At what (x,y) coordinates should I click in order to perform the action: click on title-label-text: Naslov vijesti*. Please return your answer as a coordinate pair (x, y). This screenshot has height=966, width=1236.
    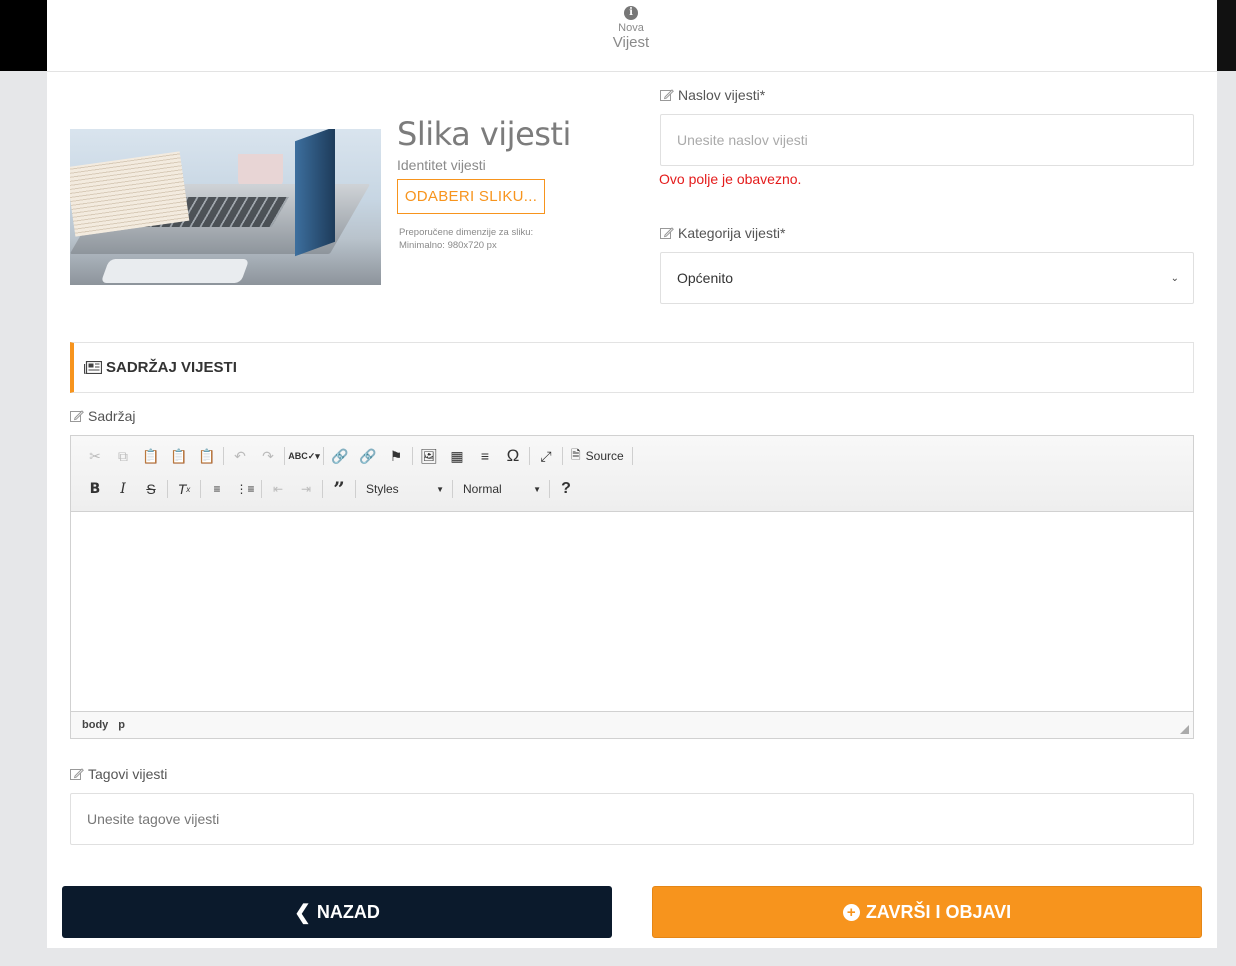
    Looking at the image, I should click on (722, 95).